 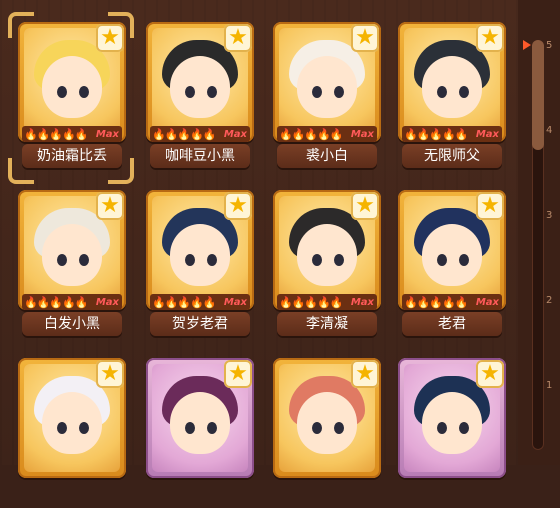 What do you see at coordinates (539, 232) in the screenshot?
I see `scrollbar: 5 4 3 2 1` at bounding box center [539, 232].